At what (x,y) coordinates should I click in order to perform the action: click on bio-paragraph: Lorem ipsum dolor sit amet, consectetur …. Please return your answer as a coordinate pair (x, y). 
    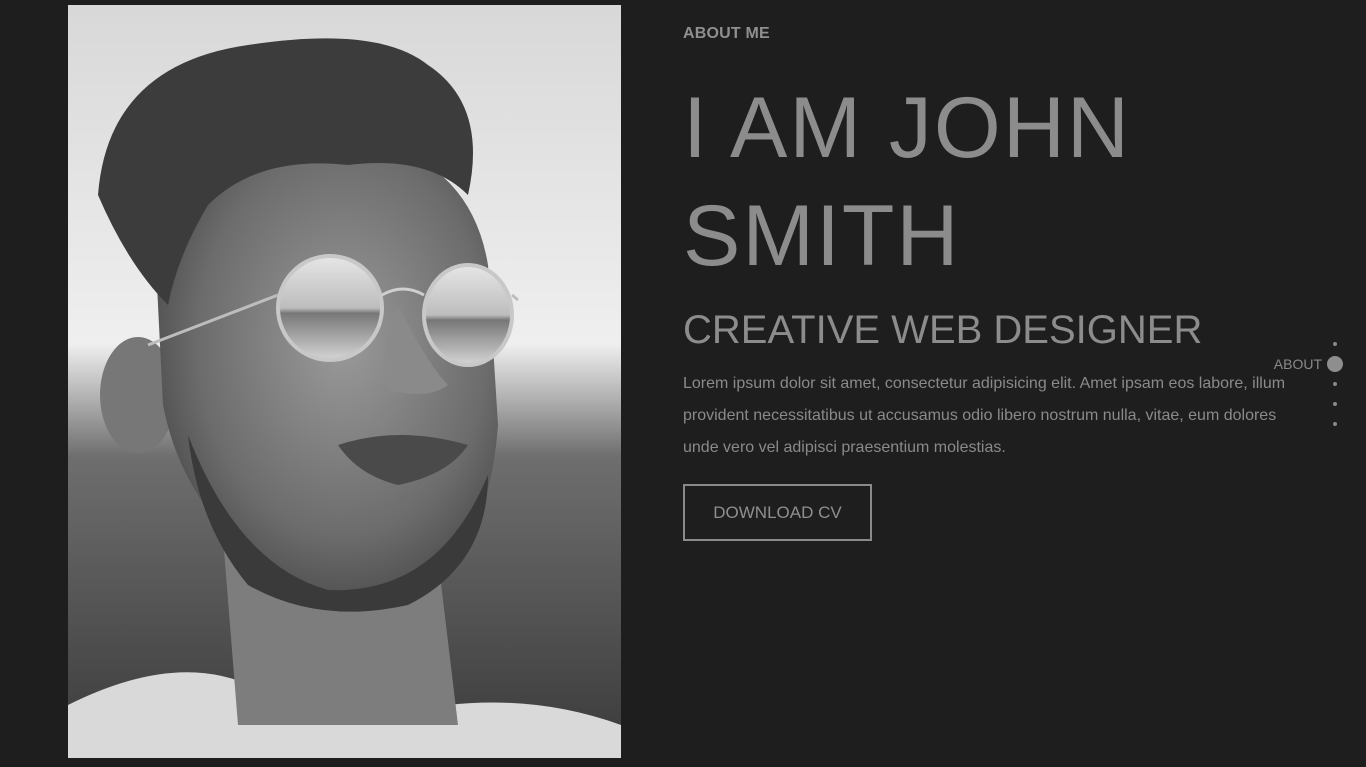
    Looking at the image, I should click on (984, 415).